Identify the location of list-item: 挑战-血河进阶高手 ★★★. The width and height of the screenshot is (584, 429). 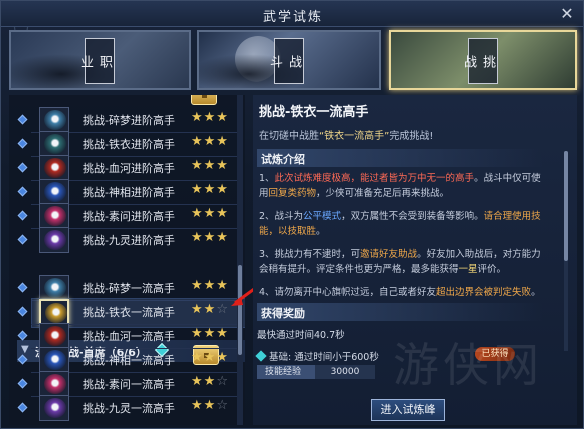
(131, 168).